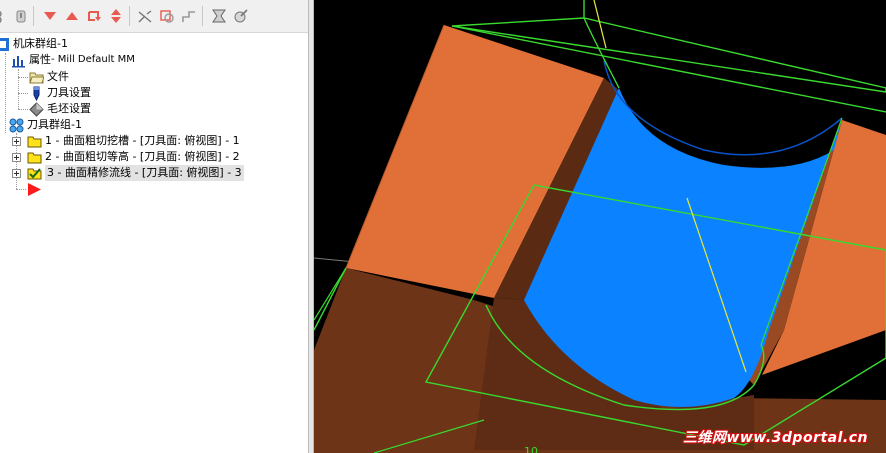 This screenshot has width=886, height=453. What do you see at coordinates (40, 59) in the screenshot?
I see `properties-label: 属性` at bounding box center [40, 59].